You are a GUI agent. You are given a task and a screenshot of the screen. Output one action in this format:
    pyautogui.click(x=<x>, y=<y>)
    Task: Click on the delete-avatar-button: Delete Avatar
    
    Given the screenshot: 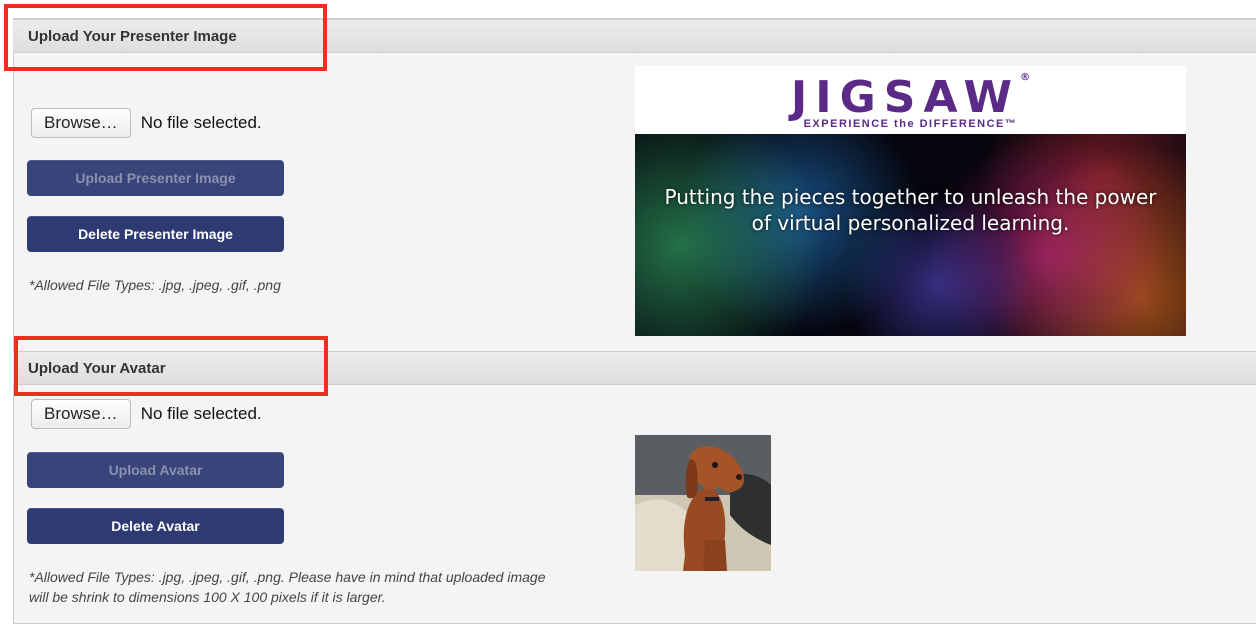 What is the action you would take?
    pyautogui.click(x=155, y=526)
    